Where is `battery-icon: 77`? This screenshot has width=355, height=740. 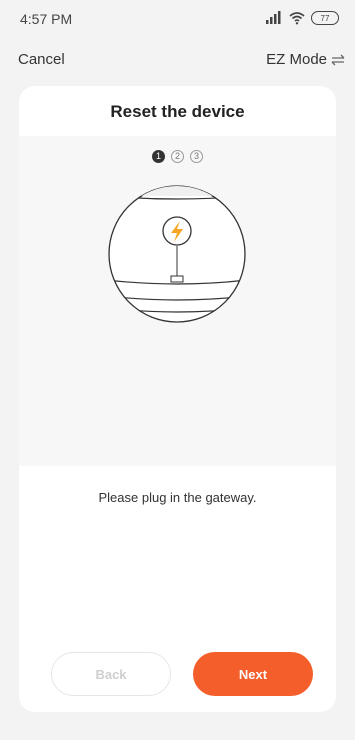 battery-icon: 77 is located at coordinates (325, 18).